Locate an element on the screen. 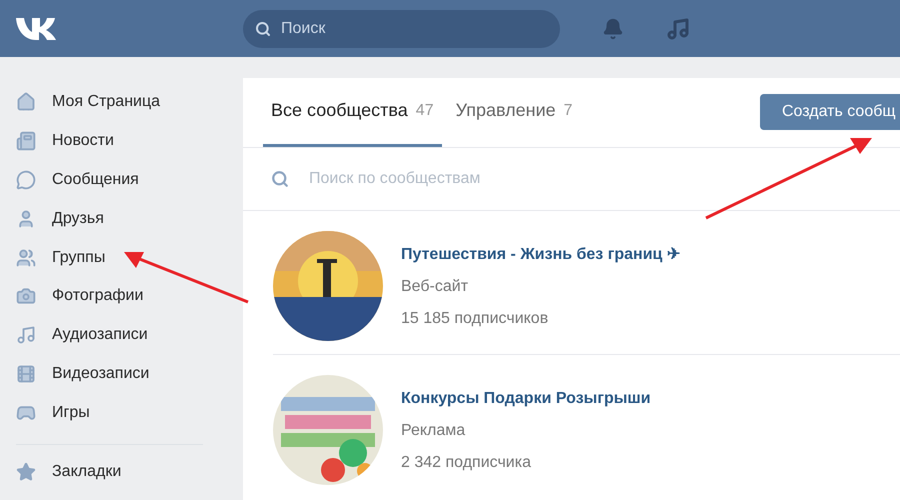 Image resolution: width=900 pixels, height=500 pixels. sidebar-item: Закладки is located at coordinates (129, 472).